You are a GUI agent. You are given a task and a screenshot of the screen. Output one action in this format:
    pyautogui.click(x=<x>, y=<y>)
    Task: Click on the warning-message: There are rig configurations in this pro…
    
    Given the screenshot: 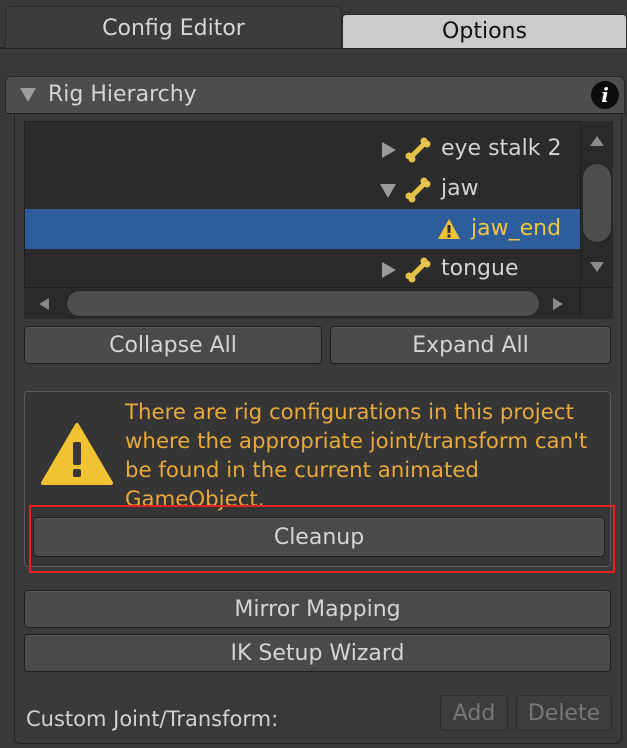 What is the action you would take?
    pyautogui.click(x=356, y=456)
    